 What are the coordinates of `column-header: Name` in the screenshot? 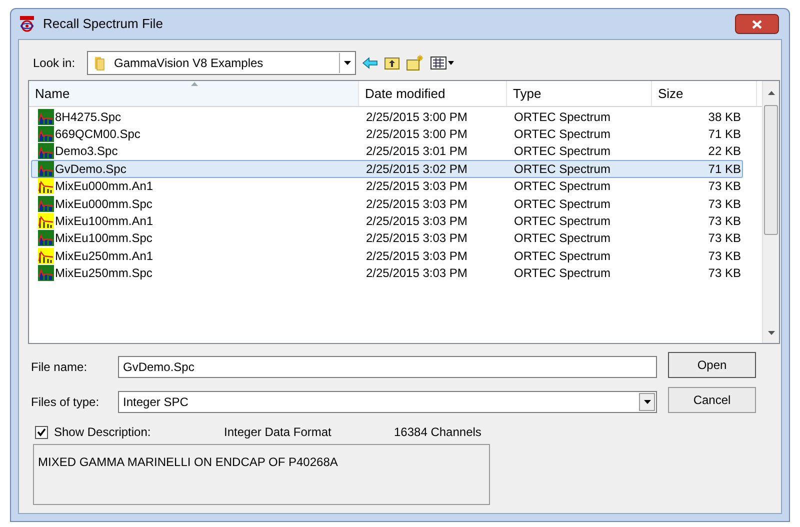 It's located at (194, 93).